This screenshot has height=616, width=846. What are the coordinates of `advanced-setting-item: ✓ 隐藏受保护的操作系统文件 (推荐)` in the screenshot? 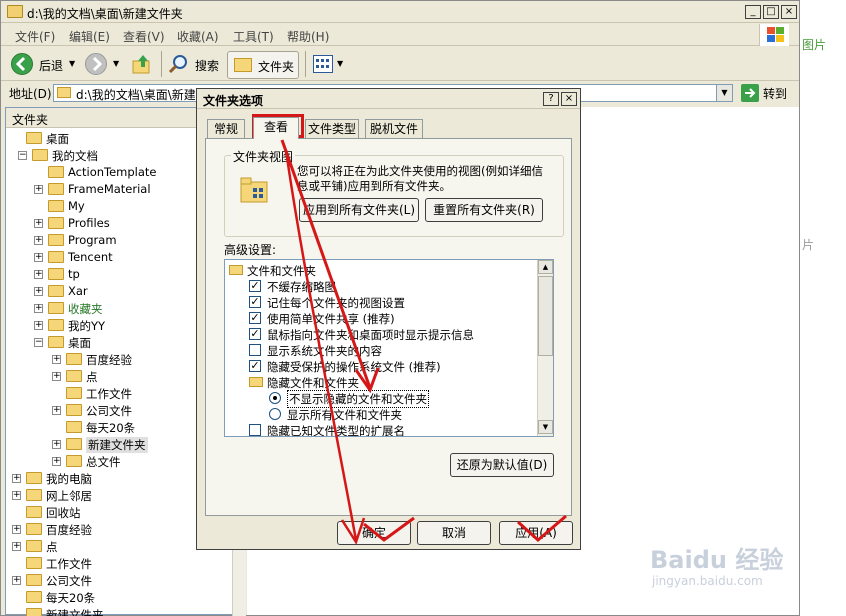 It's located at (380, 366).